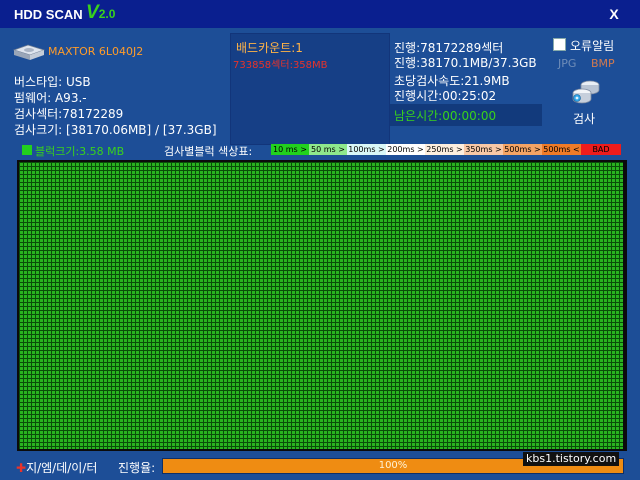 The height and width of the screenshot is (480, 640). I want to click on legend-item: BAD, so click(601, 149).